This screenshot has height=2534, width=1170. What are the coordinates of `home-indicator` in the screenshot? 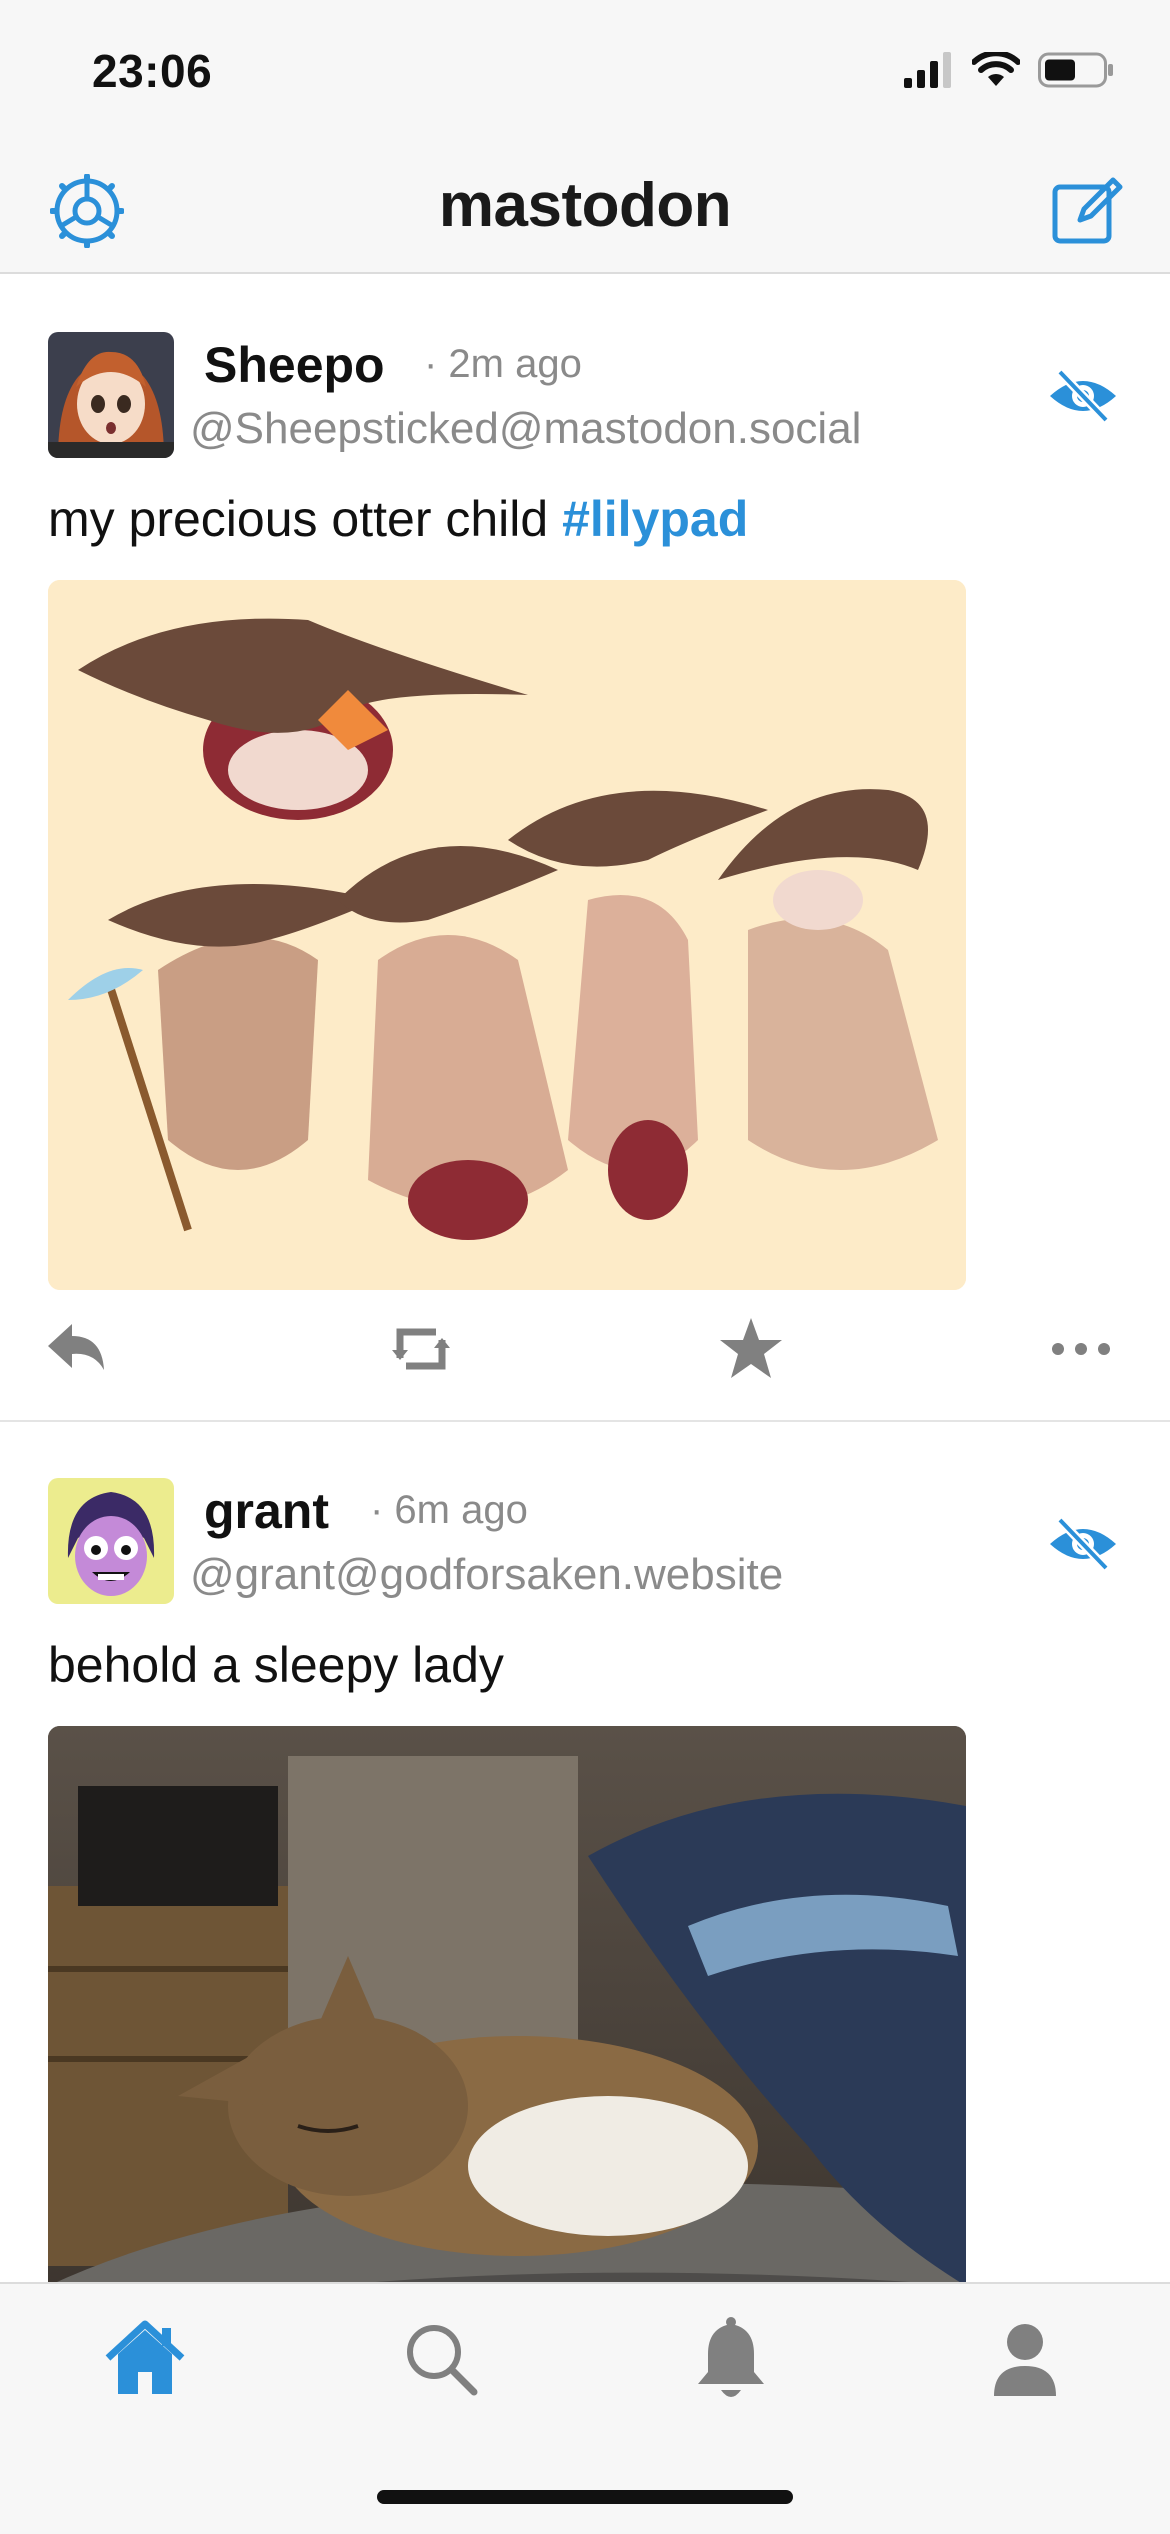 It's located at (585, 2497).